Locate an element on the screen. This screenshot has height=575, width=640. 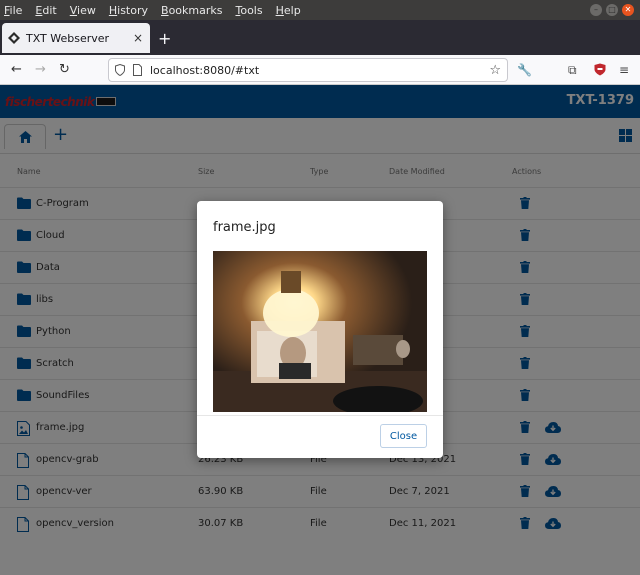
page-icon is located at coordinates (137, 70).